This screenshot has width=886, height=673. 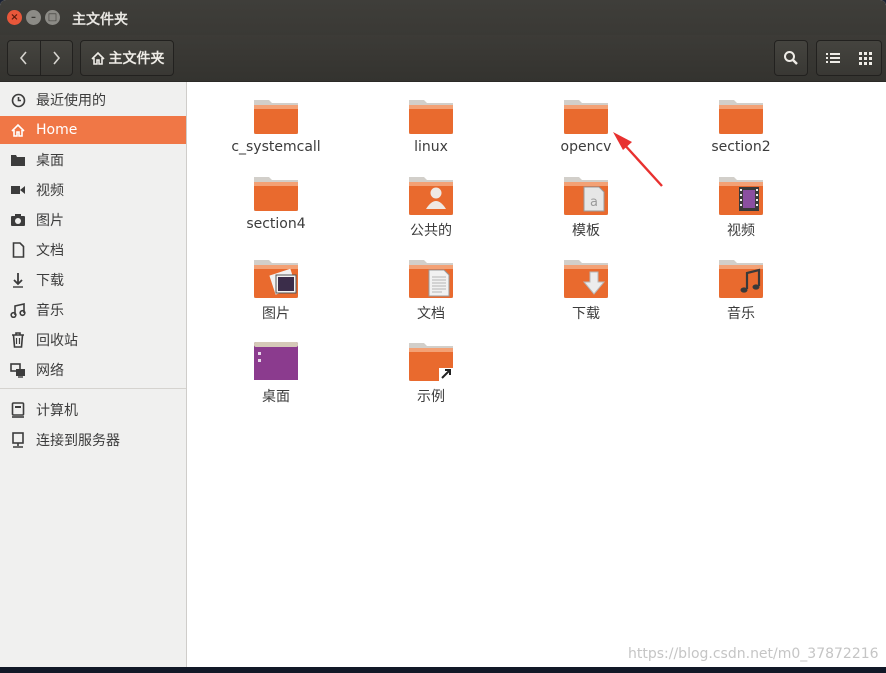 I want to click on sidebar-item-connect-server: 连接到服务器, so click(x=93, y=440).